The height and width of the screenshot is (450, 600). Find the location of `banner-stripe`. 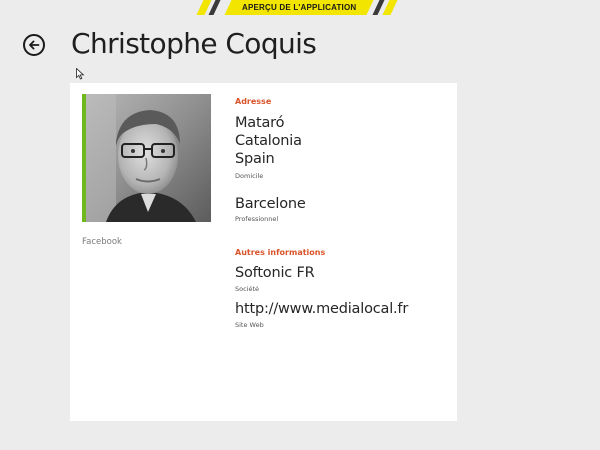

banner-stripe is located at coordinates (390, 7).